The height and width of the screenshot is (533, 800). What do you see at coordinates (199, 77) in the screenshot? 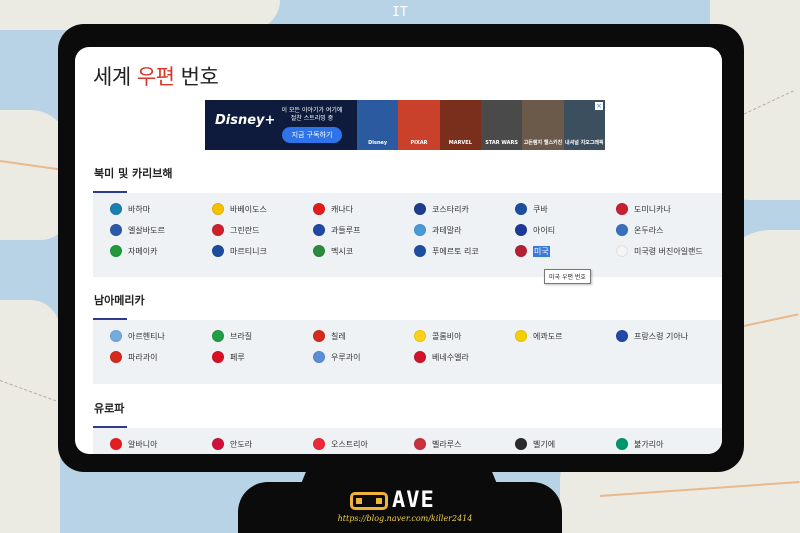
I see `page-title-word-3: 번호` at bounding box center [199, 77].